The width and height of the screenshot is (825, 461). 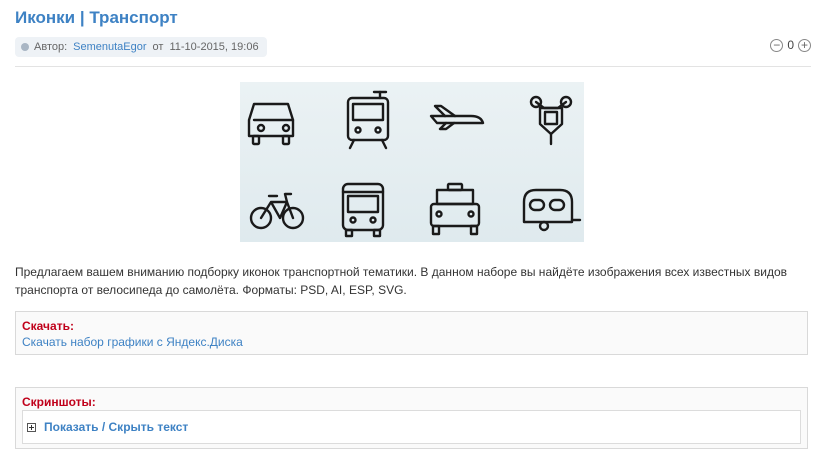 I want to click on publish-date: 11-10-2015, 19:06, so click(x=214, y=47).